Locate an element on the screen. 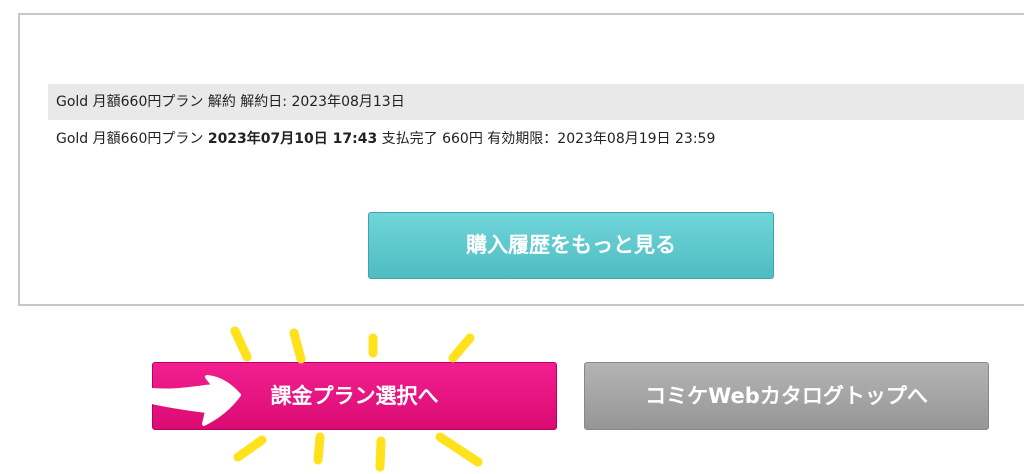  row-expiry: 有効期限：2023年08月19日 23:59 is located at coordinates (601, 139).